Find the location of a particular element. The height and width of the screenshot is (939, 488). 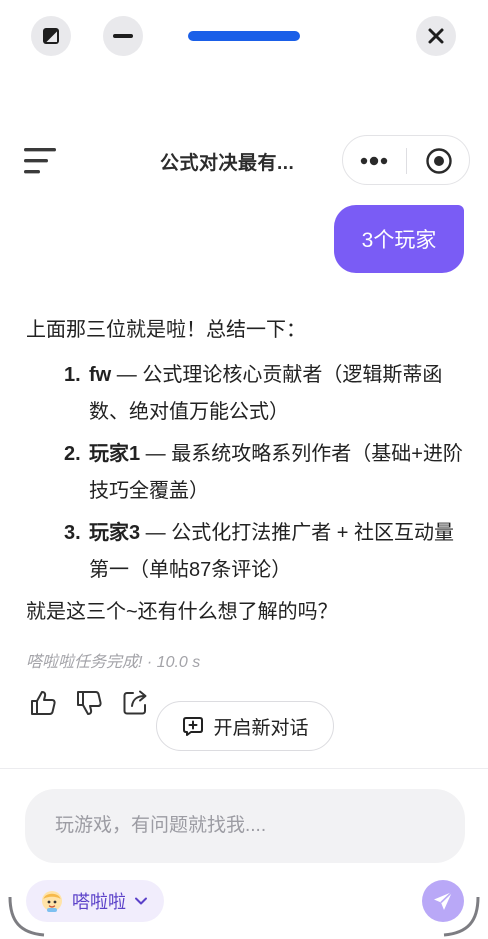

list-item-name: 玩家3 is located at coordinates (115, 533).